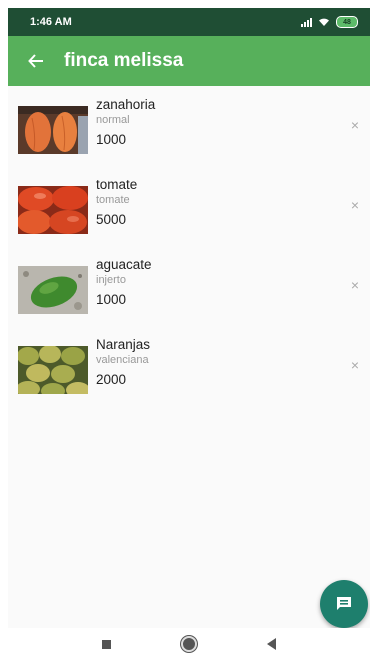  What do you see at coordinates (53, 370) in the screenshot?
I see `orange-photo` at bounding box center [53, 370].